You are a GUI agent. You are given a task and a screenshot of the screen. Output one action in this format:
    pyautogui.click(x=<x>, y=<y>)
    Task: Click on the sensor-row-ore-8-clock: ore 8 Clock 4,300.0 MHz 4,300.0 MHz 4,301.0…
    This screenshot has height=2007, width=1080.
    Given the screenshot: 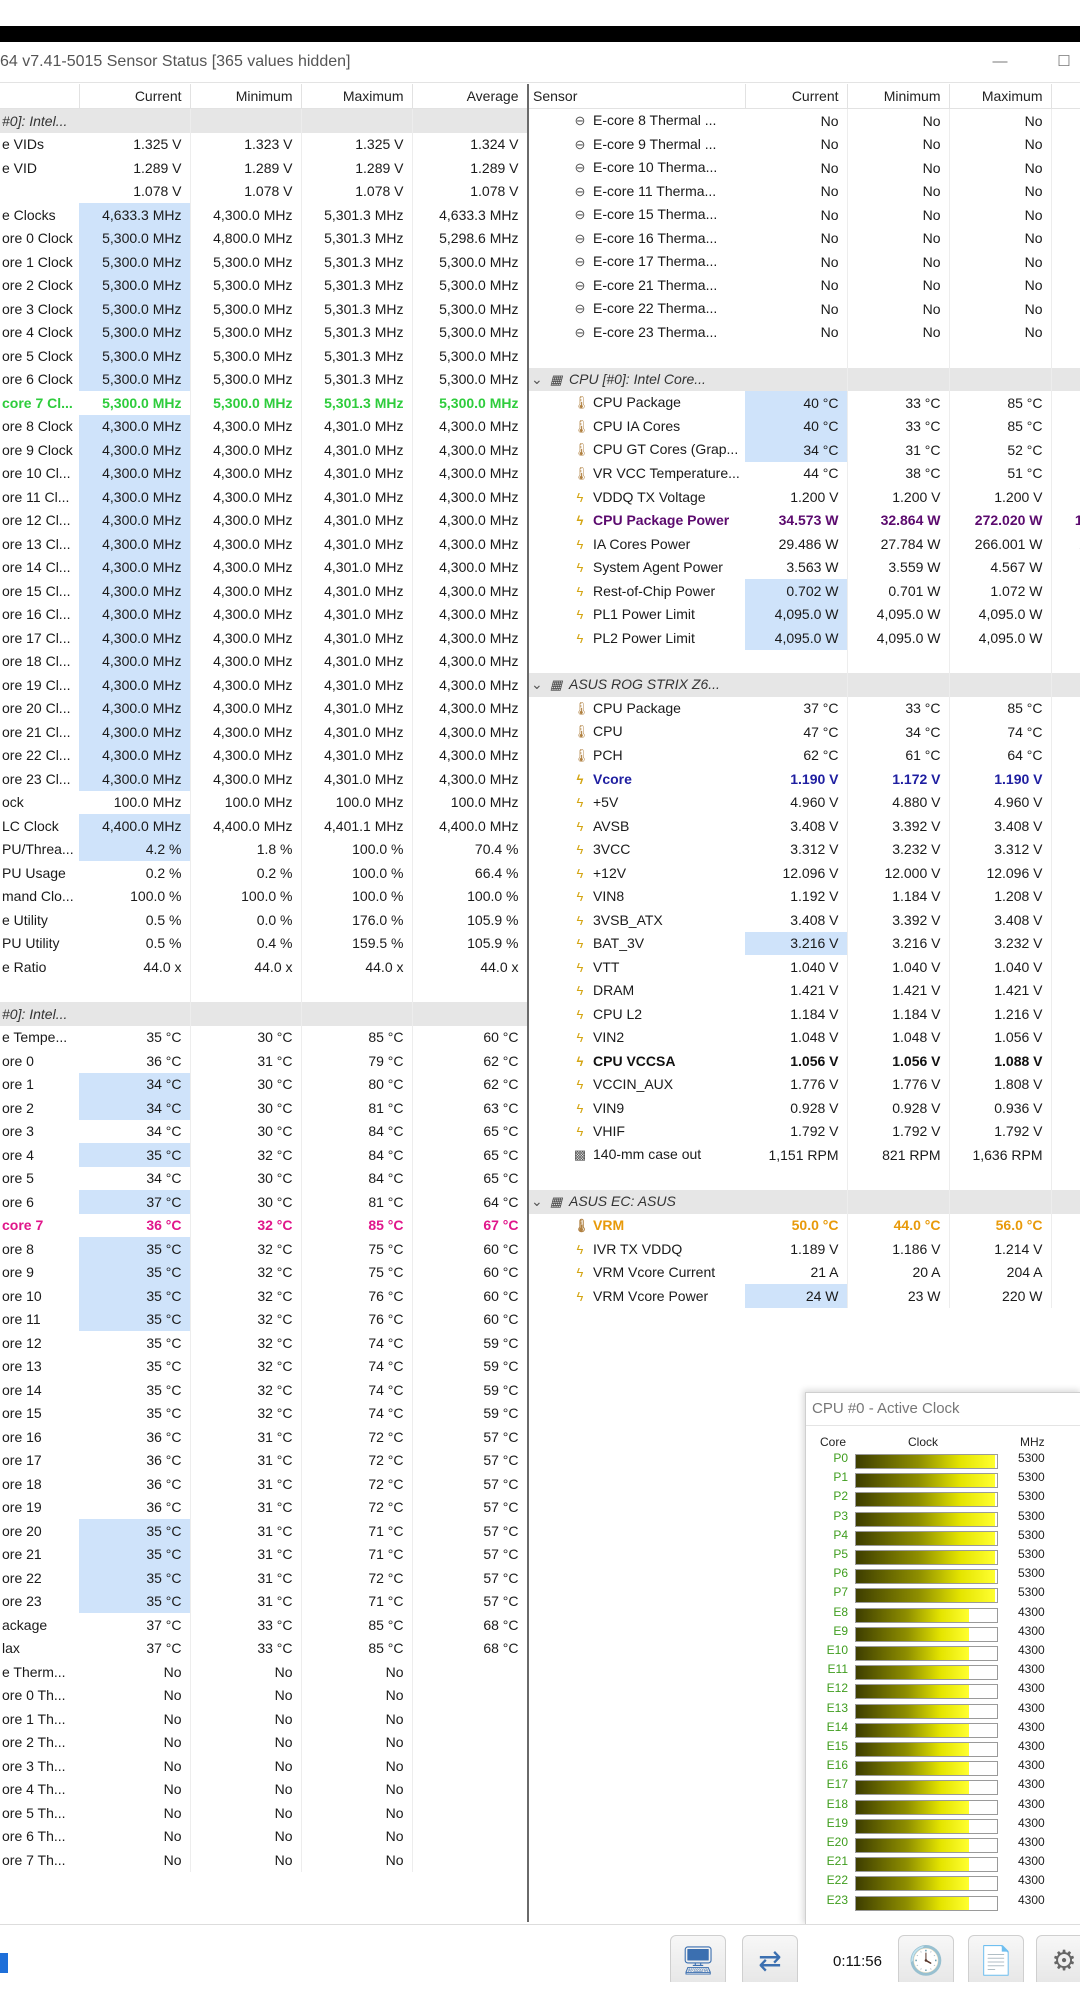 What is the action you would take?
    pyautogui.click(x=263, y=426)
    